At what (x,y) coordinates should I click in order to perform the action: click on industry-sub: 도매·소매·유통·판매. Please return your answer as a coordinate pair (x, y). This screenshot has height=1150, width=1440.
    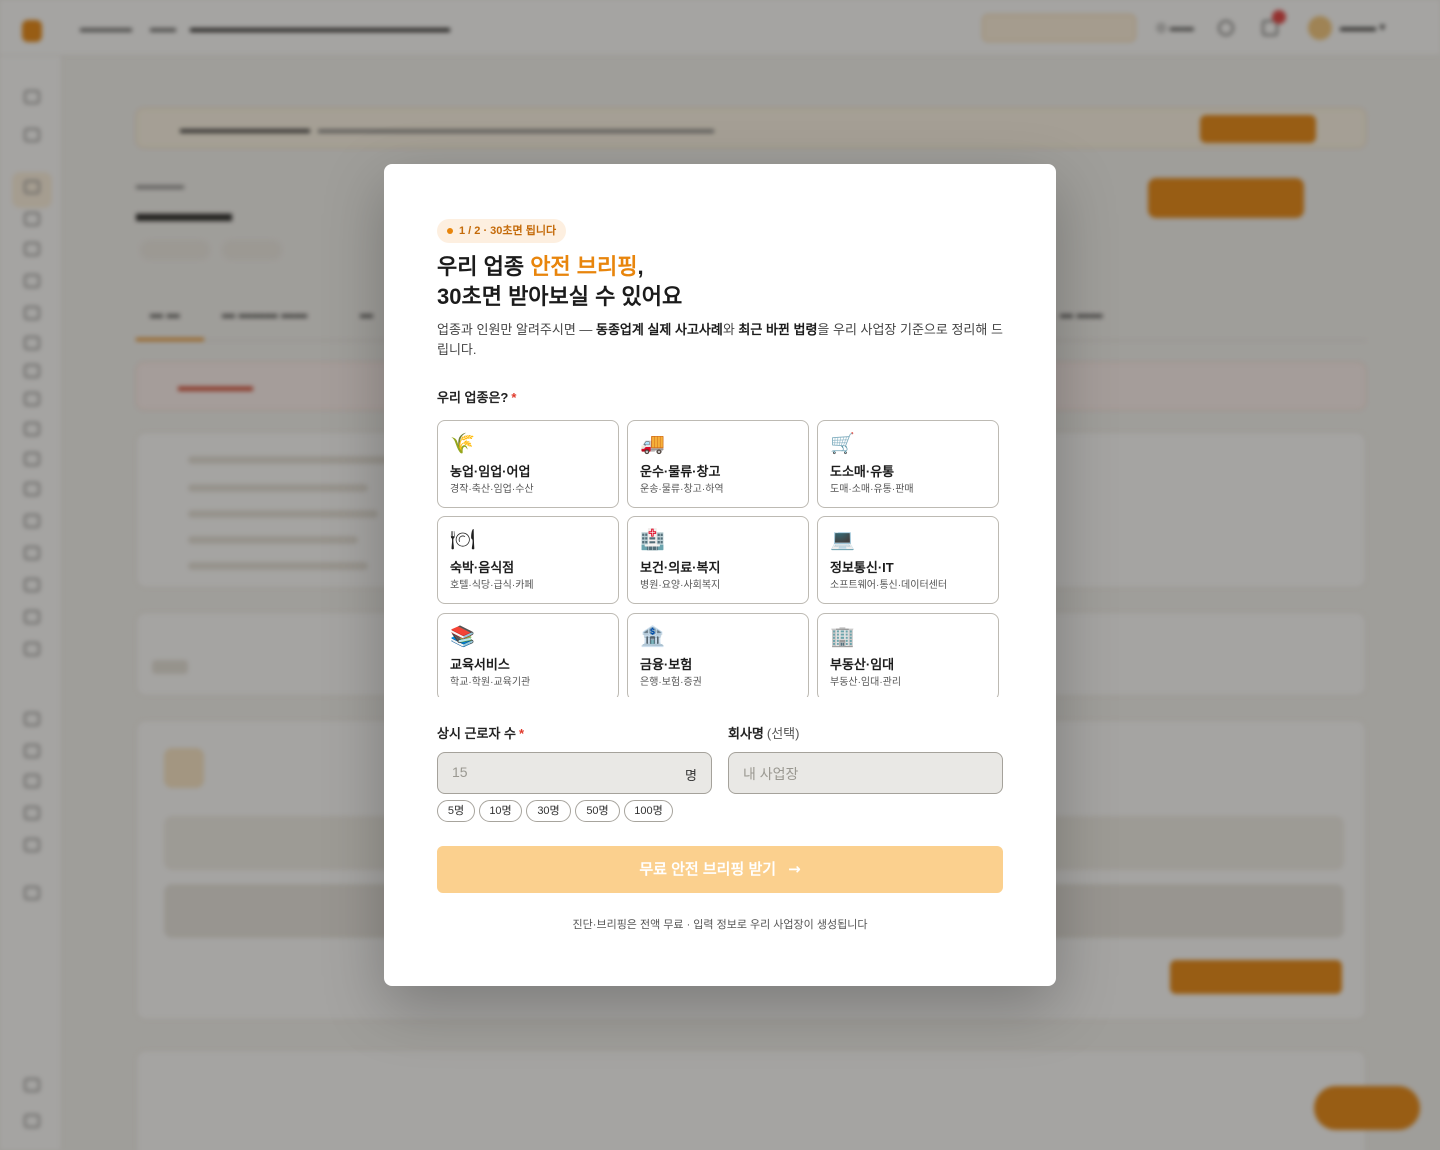
    Looking at the image, I should click on (872, 489).